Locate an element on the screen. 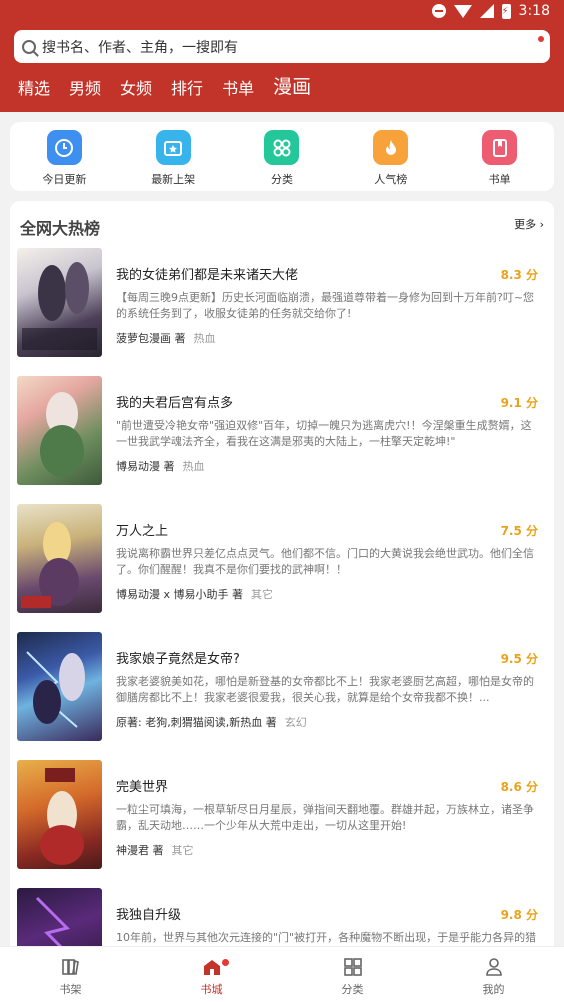 This screenshot has width=564, height=1002. quicknav-label: 分类 is located at coordinates (281, 179).